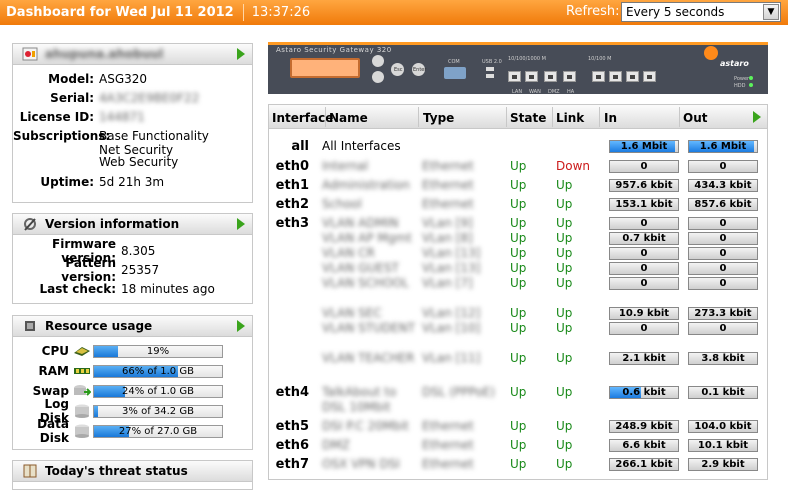  I want to click on info-value: 5d 21h 3m, so click(132, 181).